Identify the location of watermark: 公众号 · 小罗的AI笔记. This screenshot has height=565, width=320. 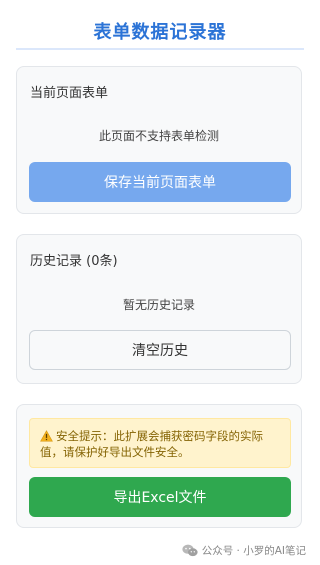
(244, 550).